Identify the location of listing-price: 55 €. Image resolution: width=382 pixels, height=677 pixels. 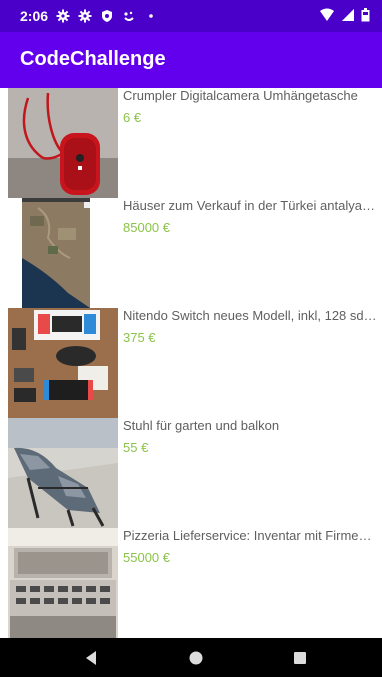
(136, 447).